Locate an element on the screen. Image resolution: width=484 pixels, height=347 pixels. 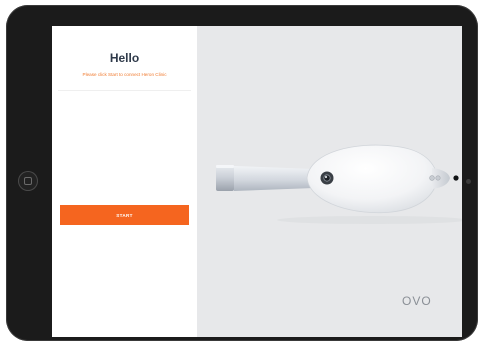
page-title: Hello is located at coordinates (124, 58).